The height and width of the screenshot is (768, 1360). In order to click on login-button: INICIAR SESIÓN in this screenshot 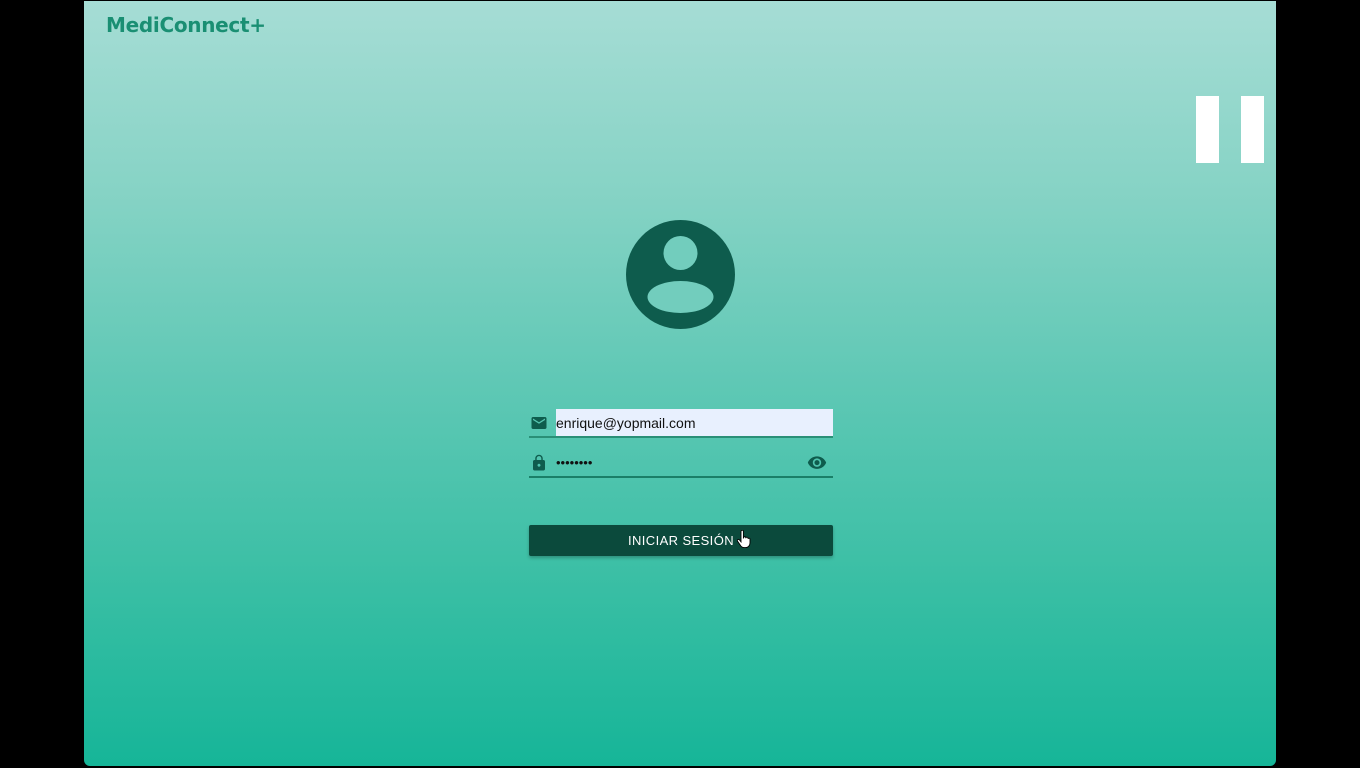, I will do `click(681, 540)`.